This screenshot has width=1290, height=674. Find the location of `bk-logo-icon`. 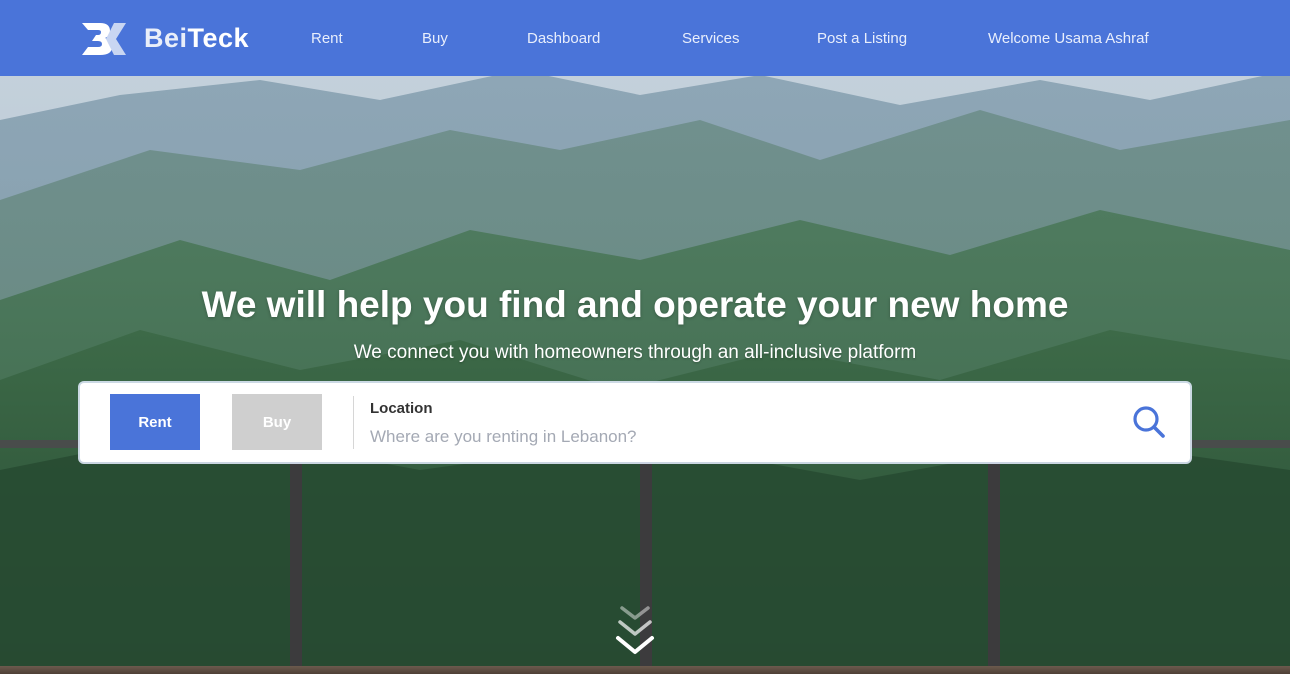

bk-logo-icon is located at coordinates (104, 39).